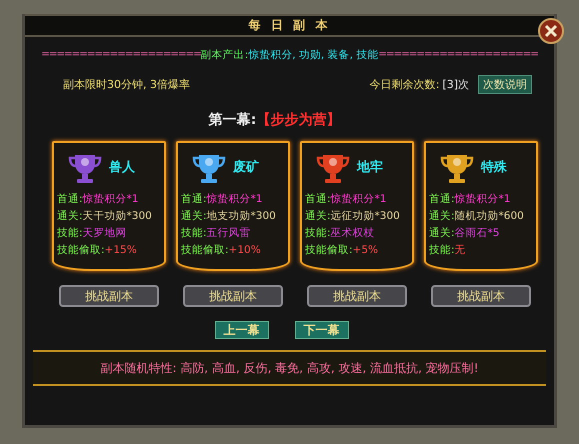 This screenshot has width=579, height=444. Describe the element at coordinates (365, 216) in the screenshot. I see `reward-value: 远征功勋*300` at that location.